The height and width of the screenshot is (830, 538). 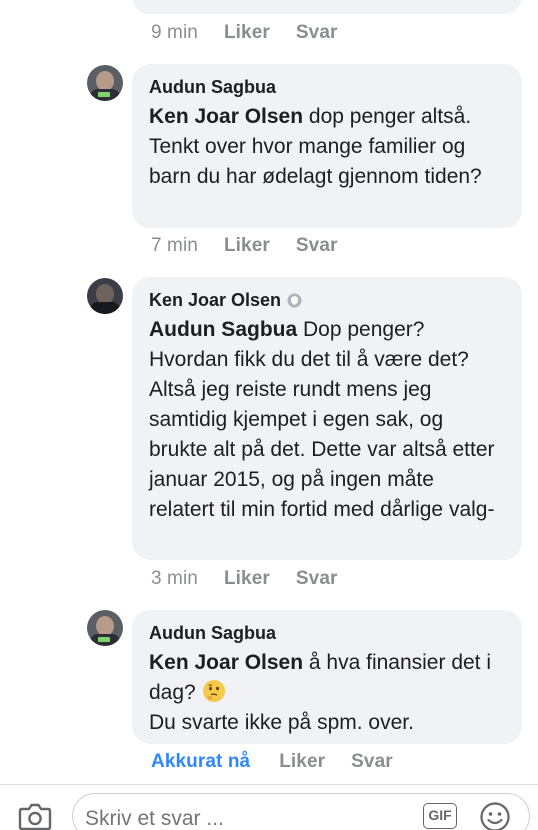 I want to click on comment-actions: 3 min Liker Svar, so click(x=244, y=579).